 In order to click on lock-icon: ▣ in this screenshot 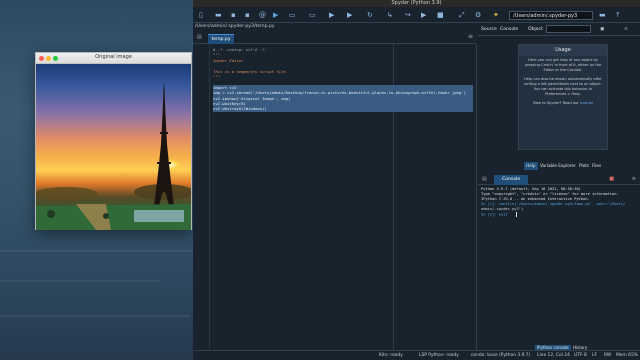, I will do `click(602, 29)`.